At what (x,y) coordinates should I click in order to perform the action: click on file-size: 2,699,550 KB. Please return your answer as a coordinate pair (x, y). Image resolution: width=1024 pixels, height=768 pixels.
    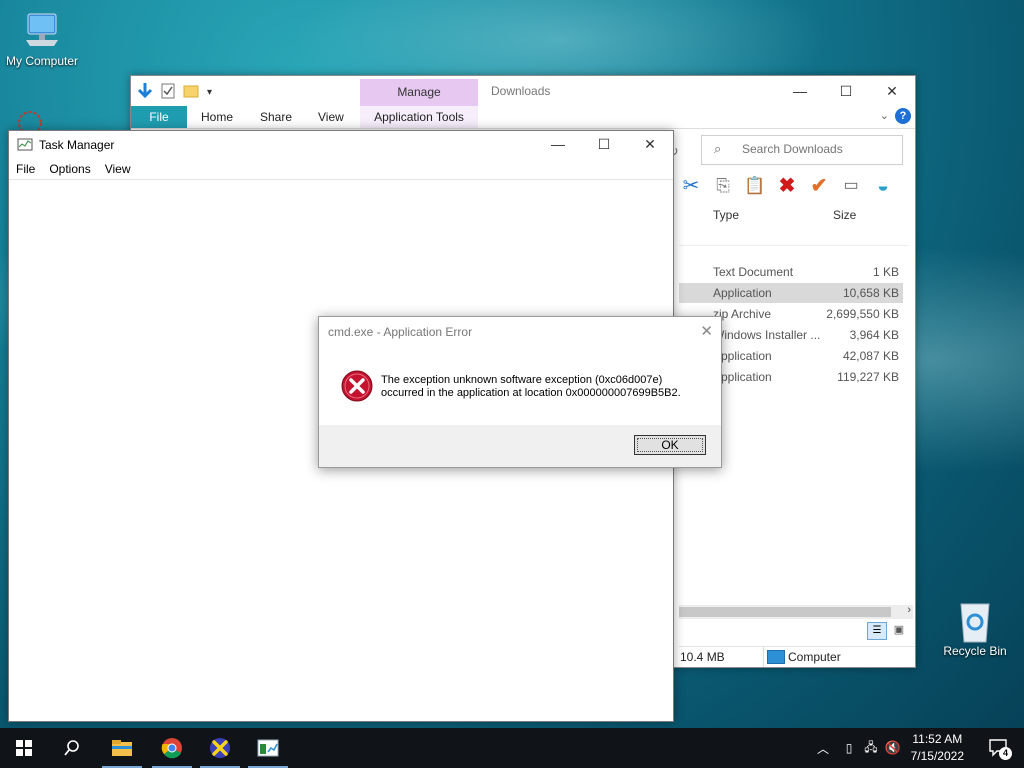
    Looking at the image, I should click on (862, 314).